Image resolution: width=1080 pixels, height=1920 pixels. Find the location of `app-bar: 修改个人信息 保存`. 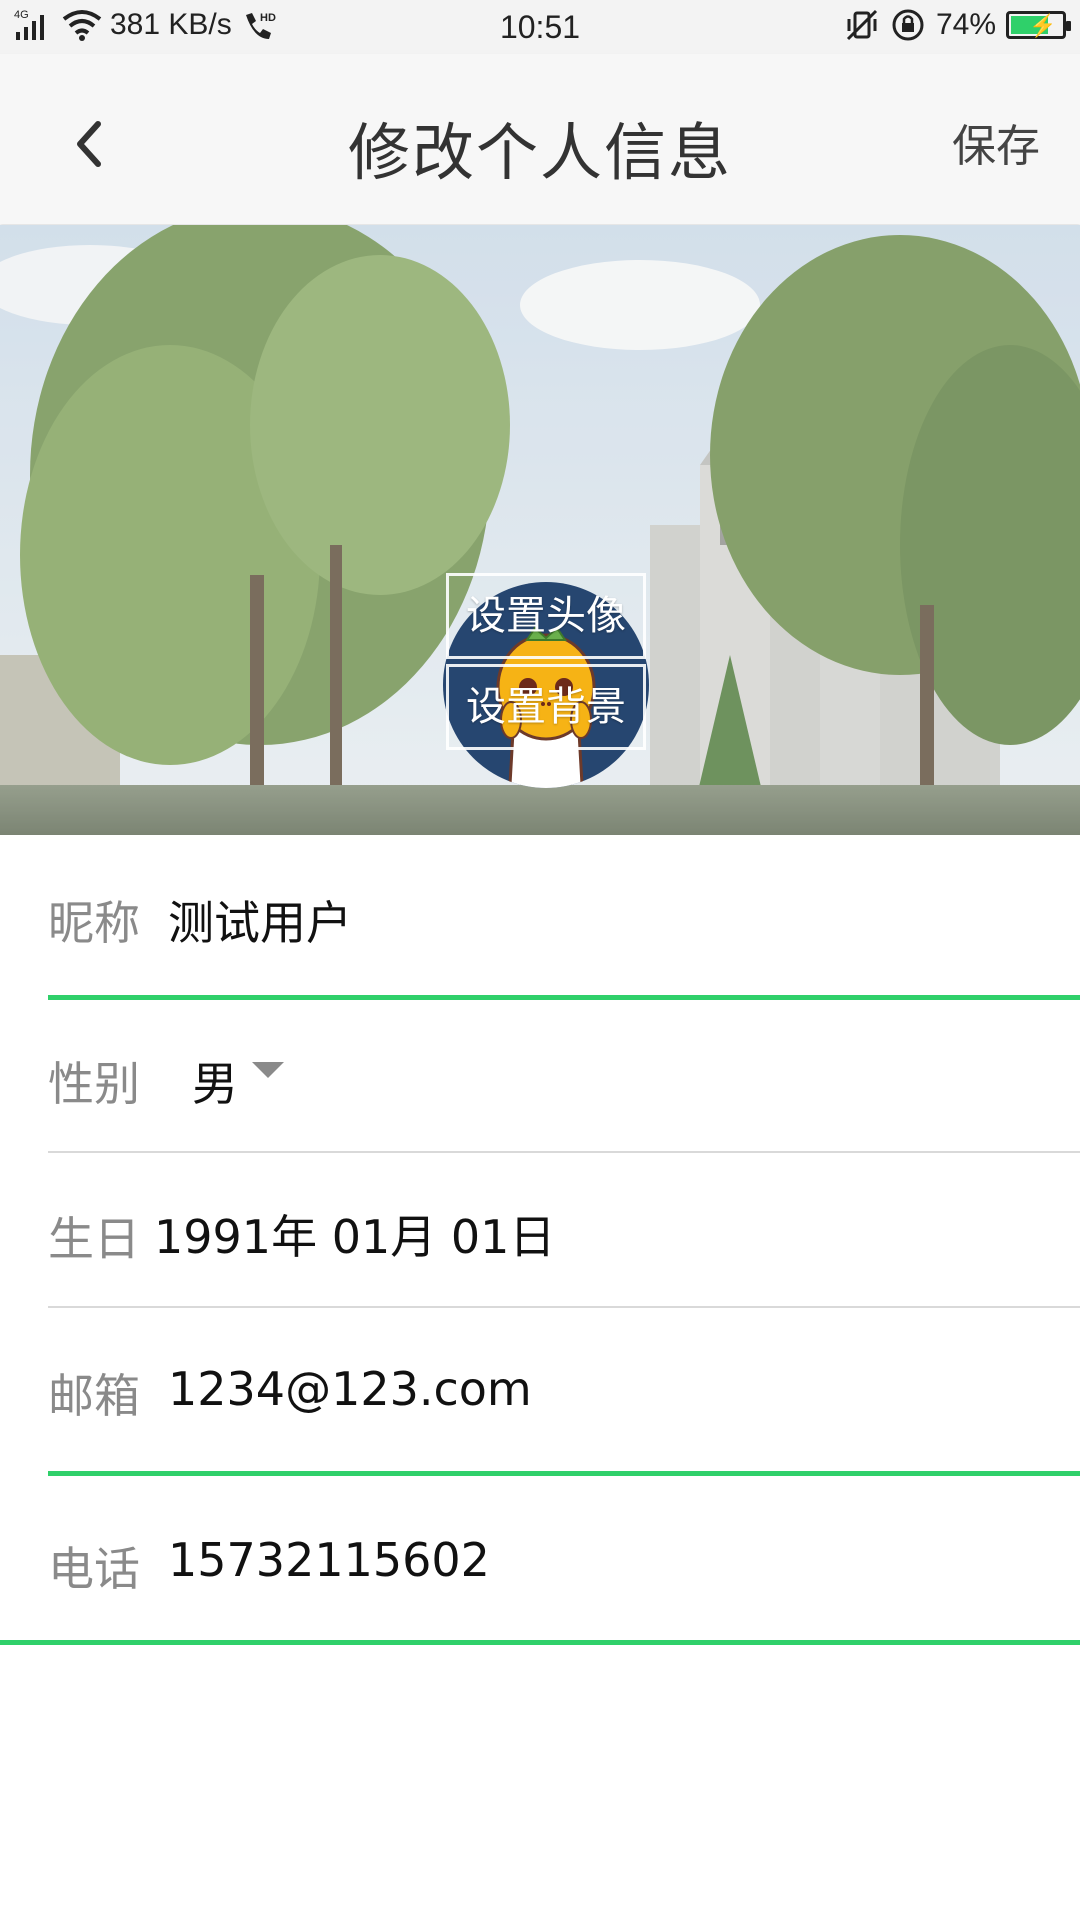

app-bar: 修改个人信息 保存 is located at coordinates (540, 139).